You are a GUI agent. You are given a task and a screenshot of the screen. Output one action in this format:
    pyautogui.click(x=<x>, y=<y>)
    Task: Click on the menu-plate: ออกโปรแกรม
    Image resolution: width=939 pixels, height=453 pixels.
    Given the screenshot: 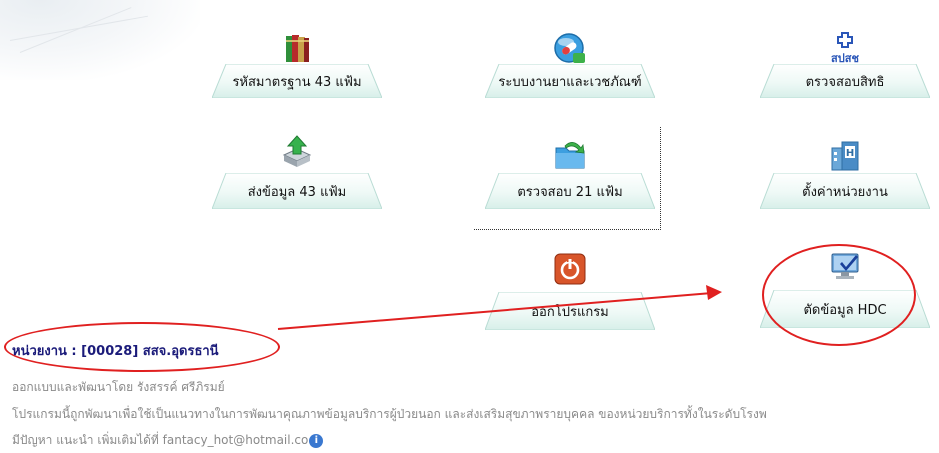 What is the action you would take?
    pyautogui.click(x=570, y=311)
    